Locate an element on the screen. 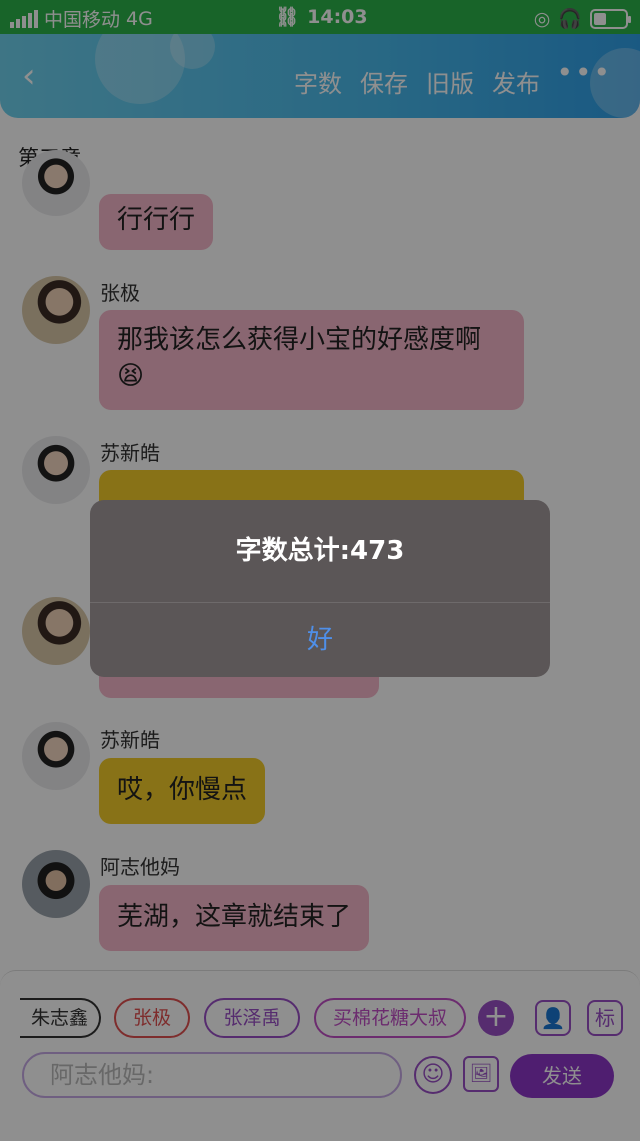 Image resolution: width=640 pixels, height=1141 pixels. dialog-ok-button: 好 is located at coordinates (320, 640).